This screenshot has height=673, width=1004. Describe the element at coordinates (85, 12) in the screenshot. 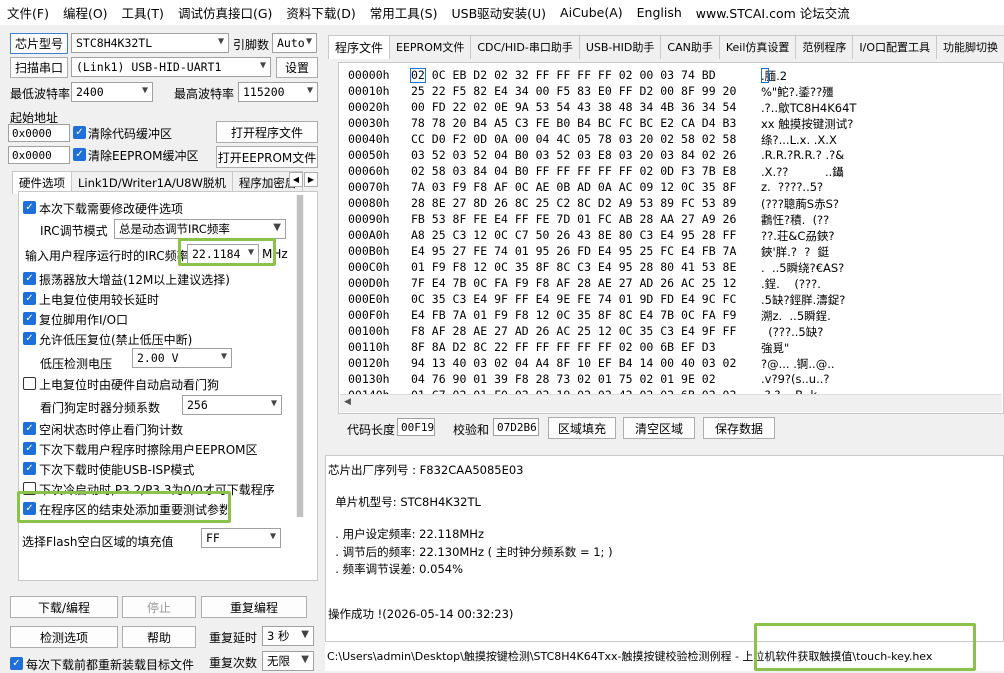

I see `menu-program: 编程(O)` at that location.